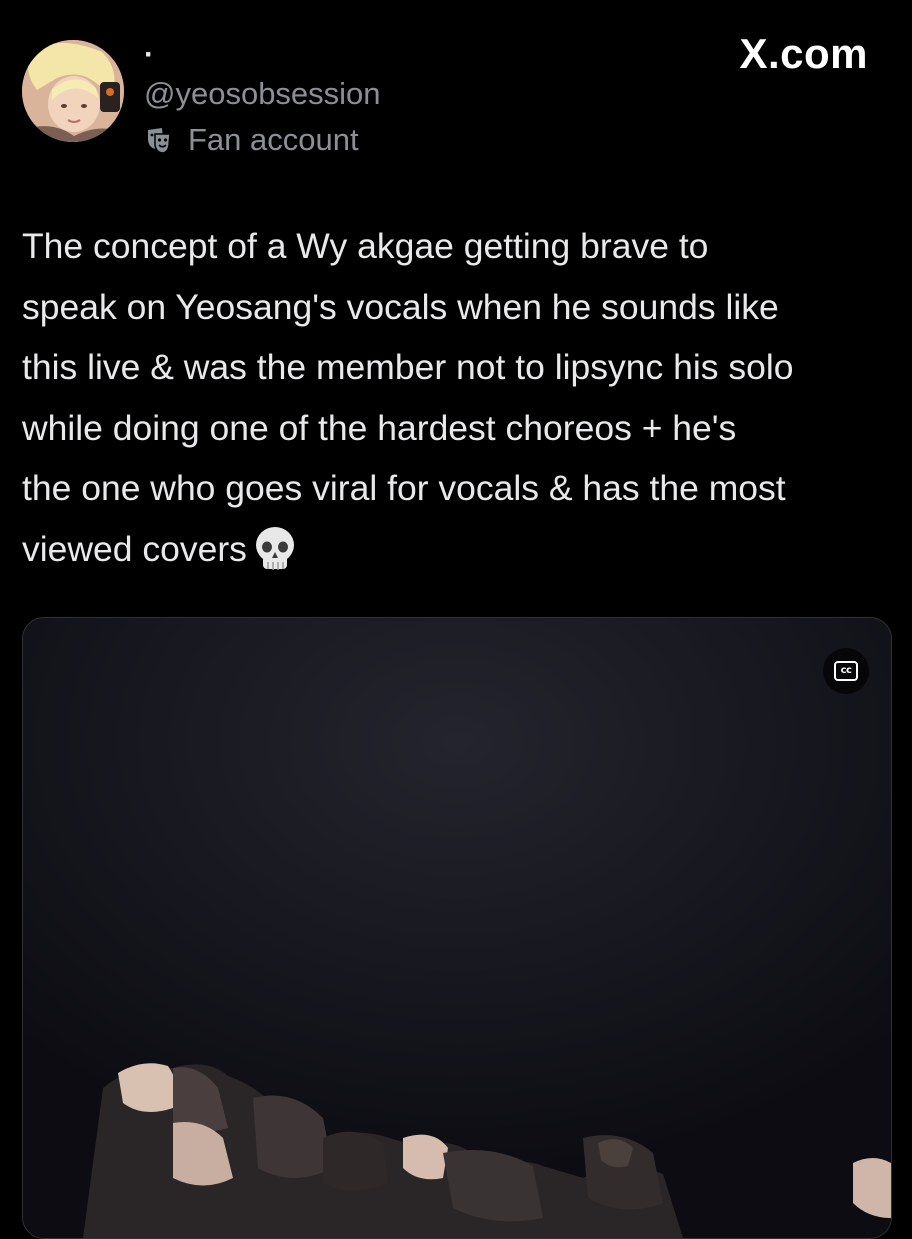 The height and width of the screenshot is (1239, 912). I want to click on author-display-name: ·, so click(149, 55).